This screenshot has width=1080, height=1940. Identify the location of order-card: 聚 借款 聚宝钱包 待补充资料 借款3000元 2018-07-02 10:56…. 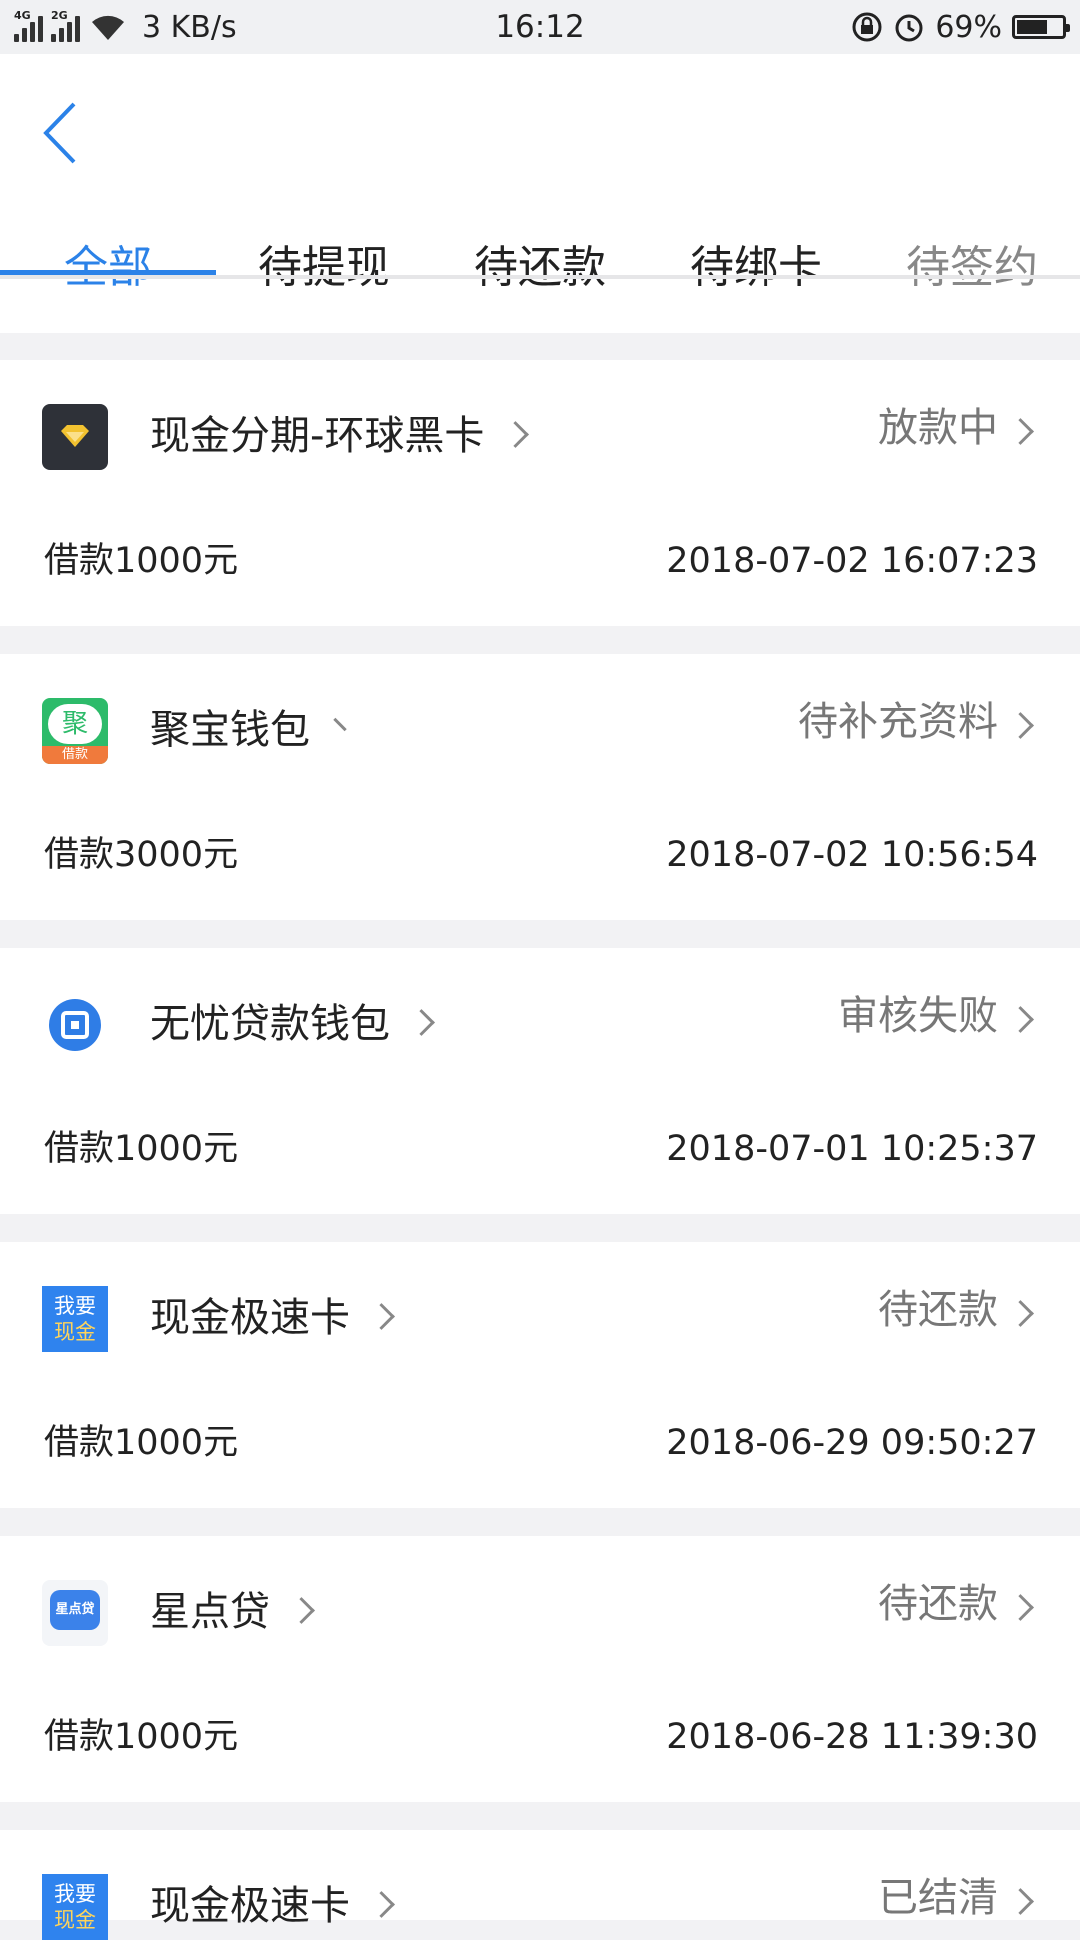
(540, 787).